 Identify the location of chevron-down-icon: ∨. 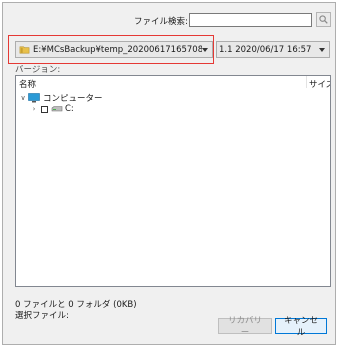
(23, 98).